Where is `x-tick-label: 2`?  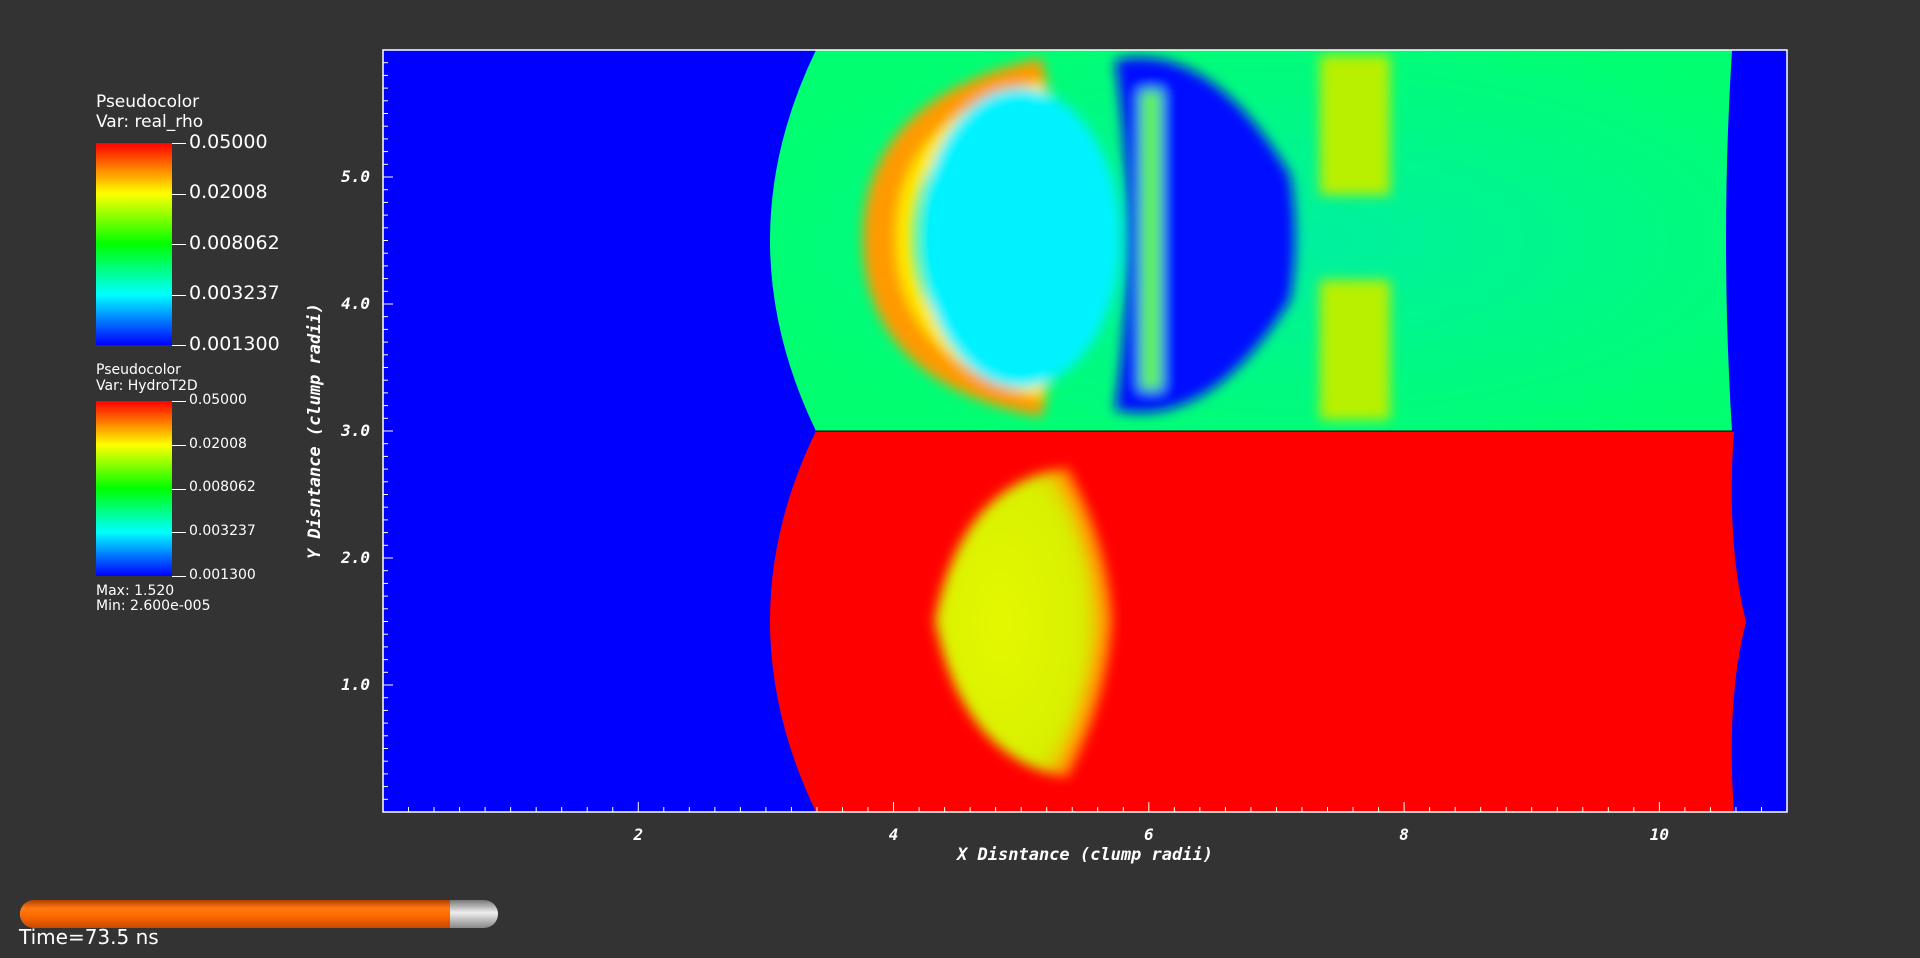
x-tick-label: 2 is located at coordinates (637, 834).